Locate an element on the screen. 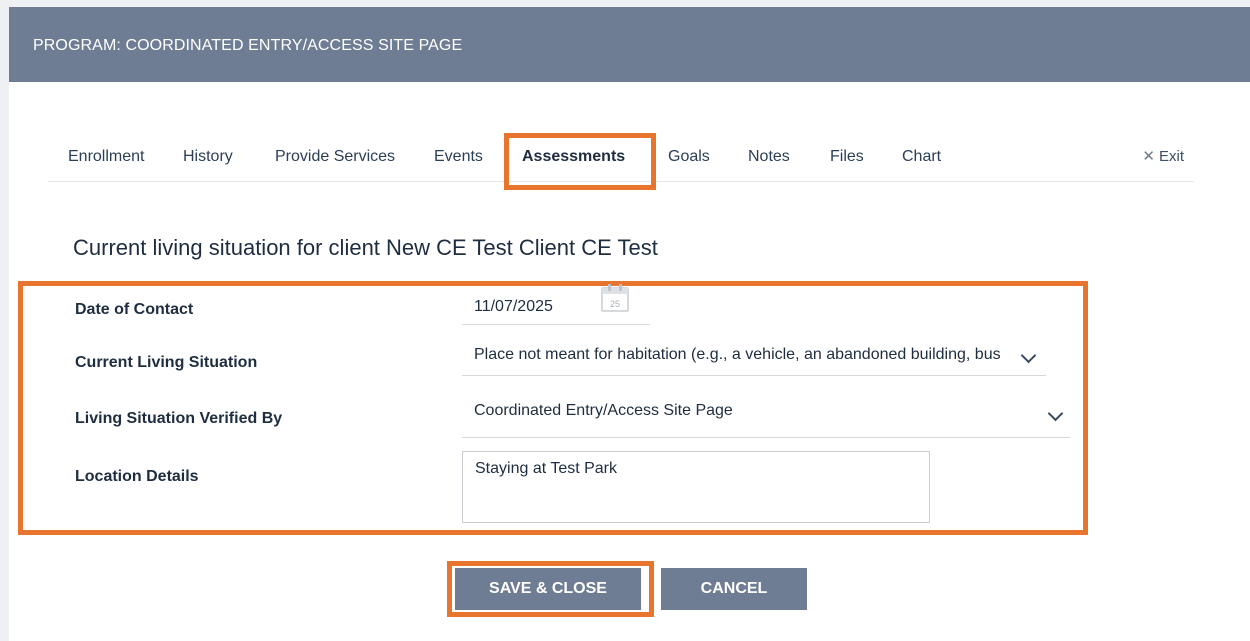 The width and height of the screenshot is (1250, 641). exit-button: ✕ Exit is located at coordinates (1163, 155).